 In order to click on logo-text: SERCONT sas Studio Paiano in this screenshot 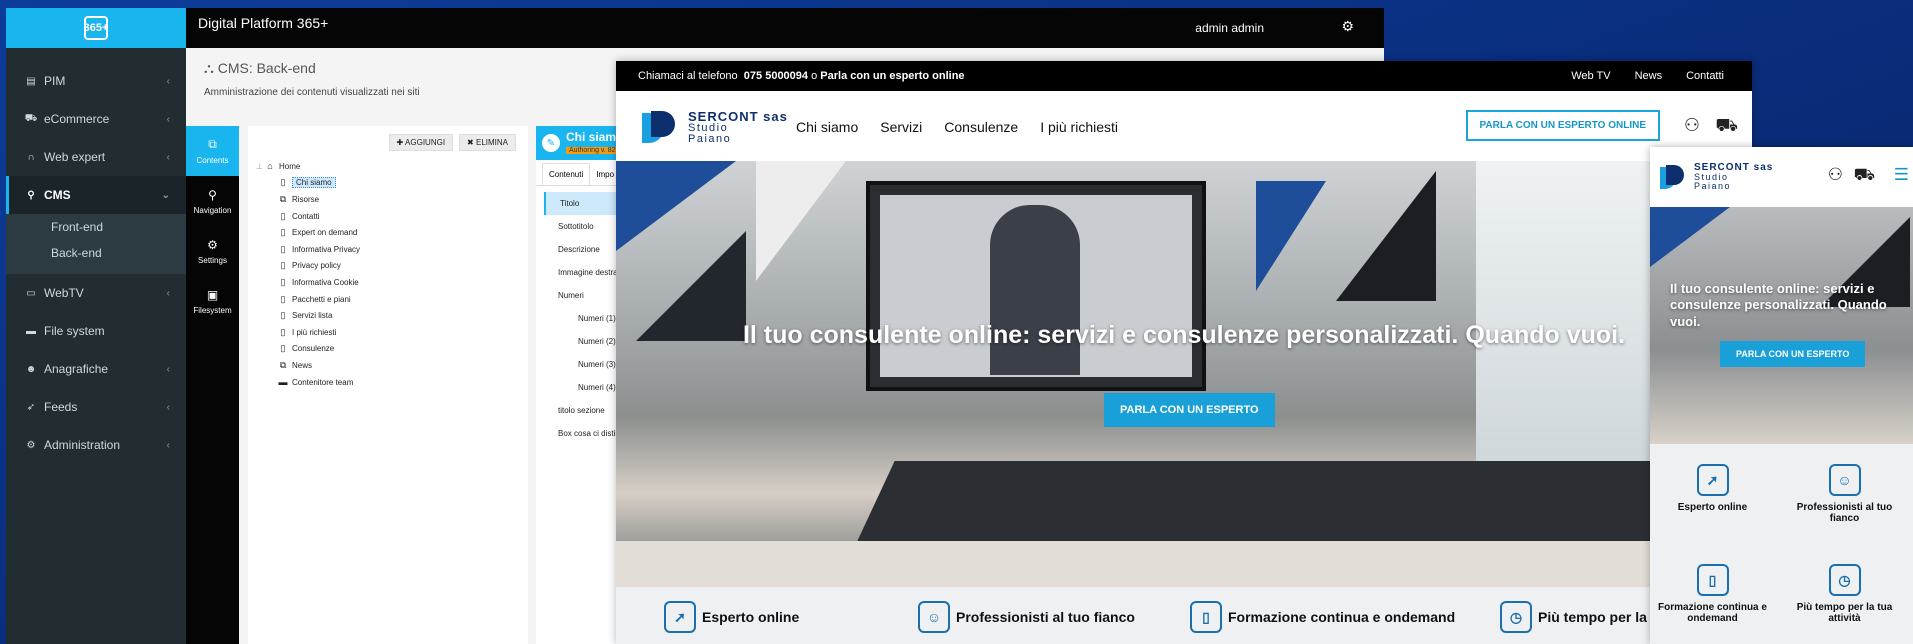, I will do `click(1733, 177)`.